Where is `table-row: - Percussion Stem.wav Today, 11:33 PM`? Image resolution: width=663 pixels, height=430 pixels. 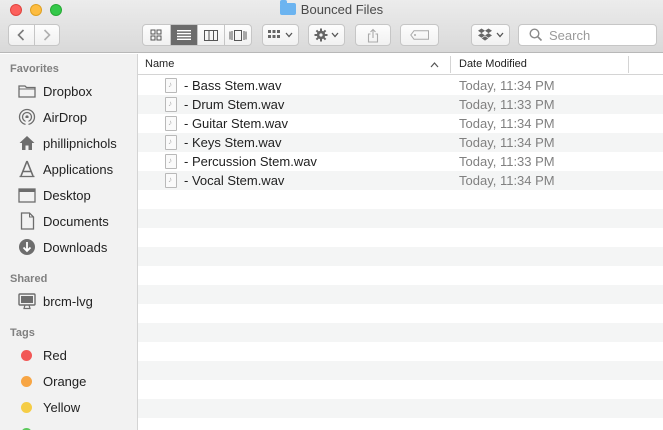
table-row: - Percussion Stem.wav Today, 11:33 PM is located at coordinates (400, 161).